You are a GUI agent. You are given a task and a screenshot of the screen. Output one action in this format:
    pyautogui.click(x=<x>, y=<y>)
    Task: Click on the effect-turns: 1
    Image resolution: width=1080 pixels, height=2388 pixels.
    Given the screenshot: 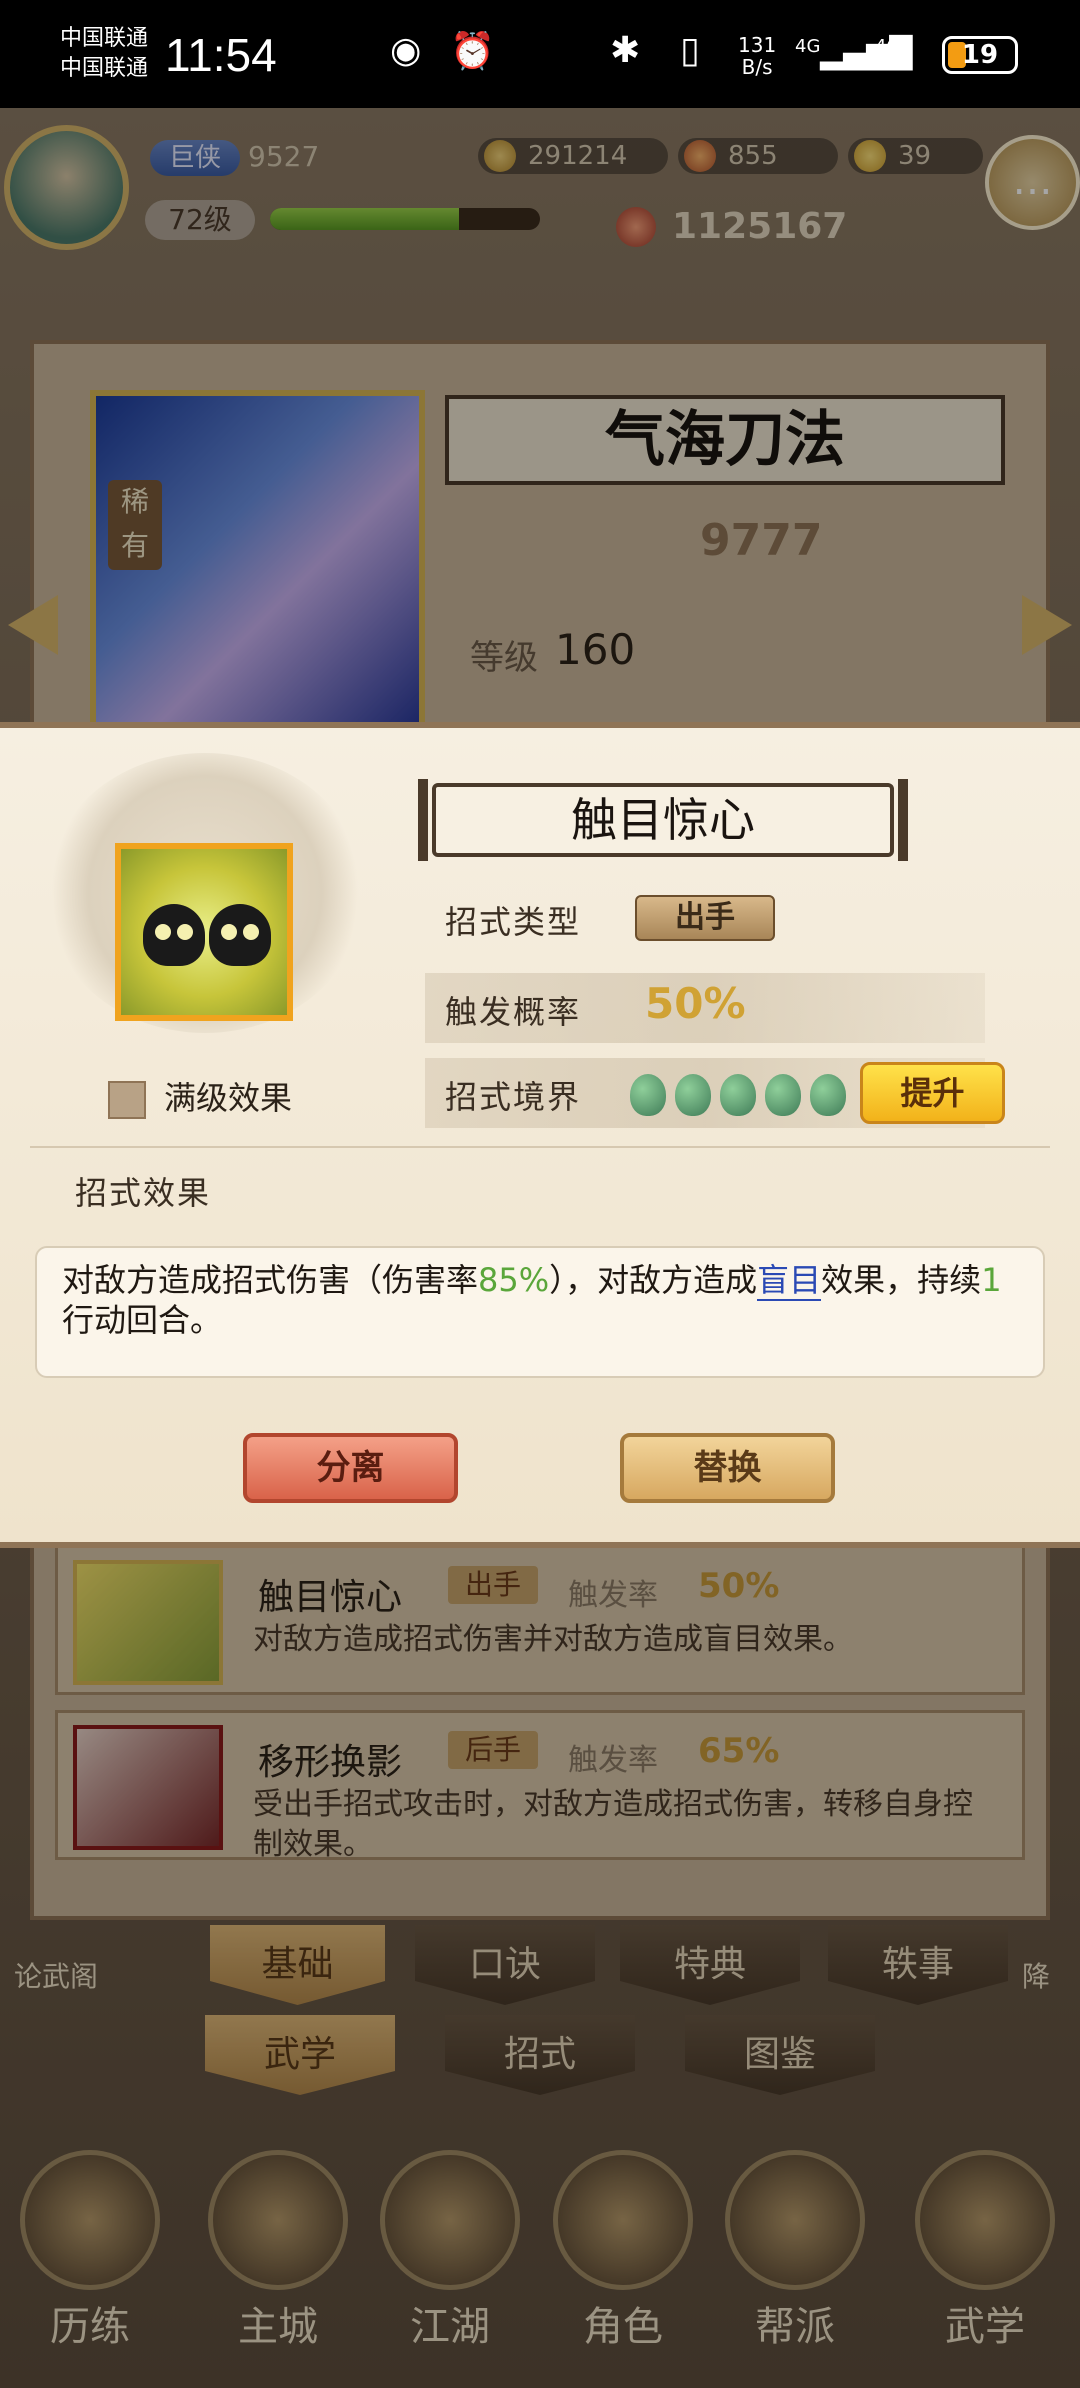 What is the action you would take?
    pyautogui.click(x=991, y=1280)
    